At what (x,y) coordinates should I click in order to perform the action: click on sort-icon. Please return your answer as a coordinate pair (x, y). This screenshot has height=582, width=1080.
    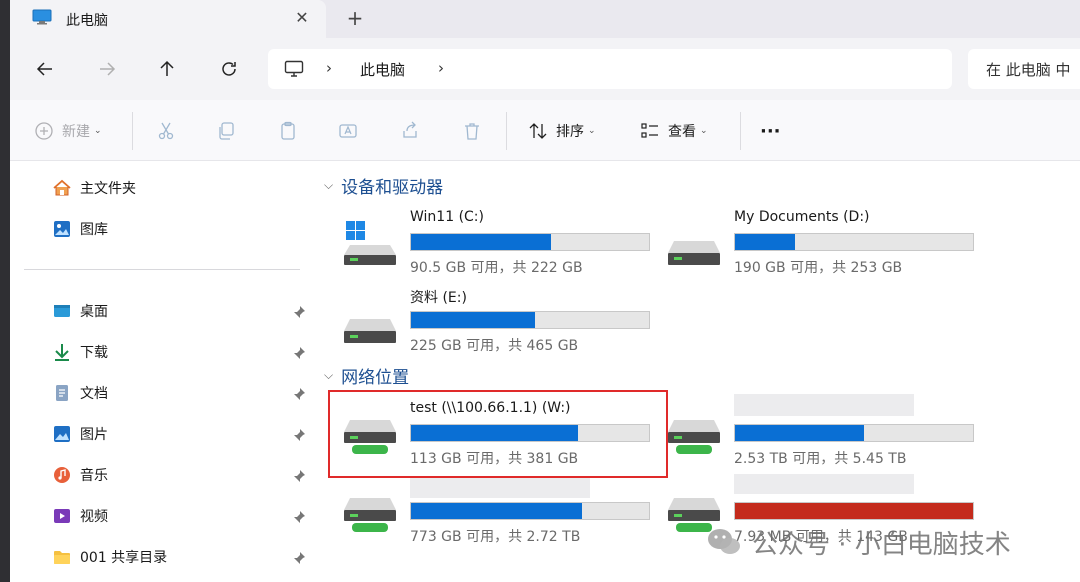
    Looking at the image, I should click on (538, 131).